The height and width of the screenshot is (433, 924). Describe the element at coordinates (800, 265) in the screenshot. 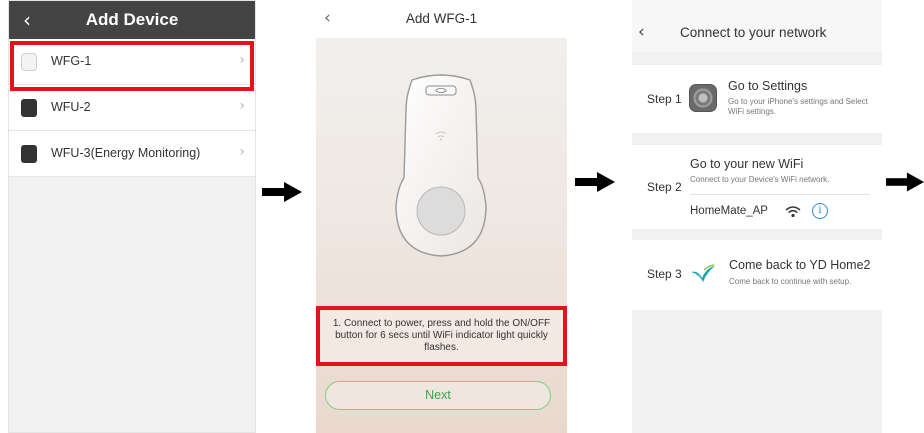

I see `step-heading: Come back to YD Home2` at that location.